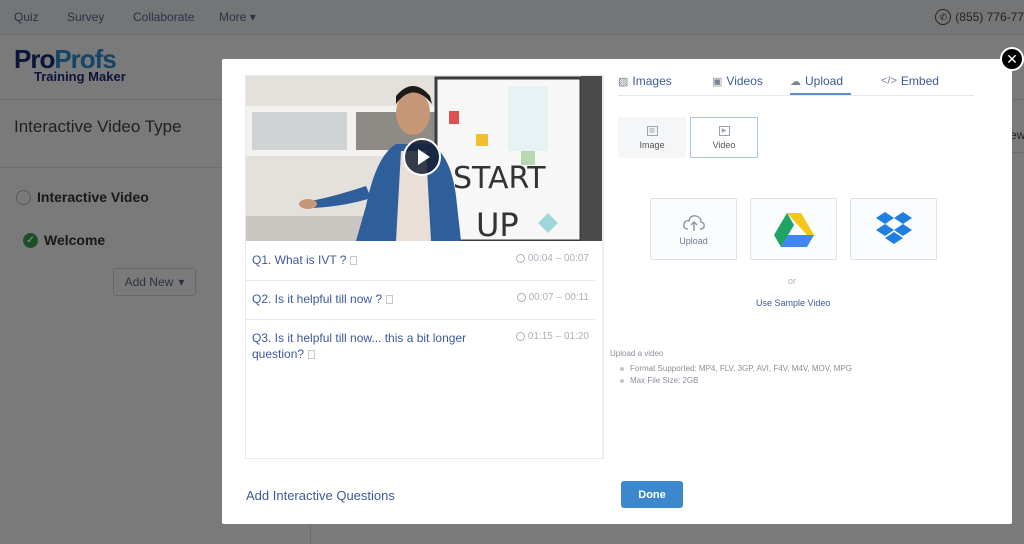  I want to click on use-sample-video-link: Use Sample Video, so click(793, 303).